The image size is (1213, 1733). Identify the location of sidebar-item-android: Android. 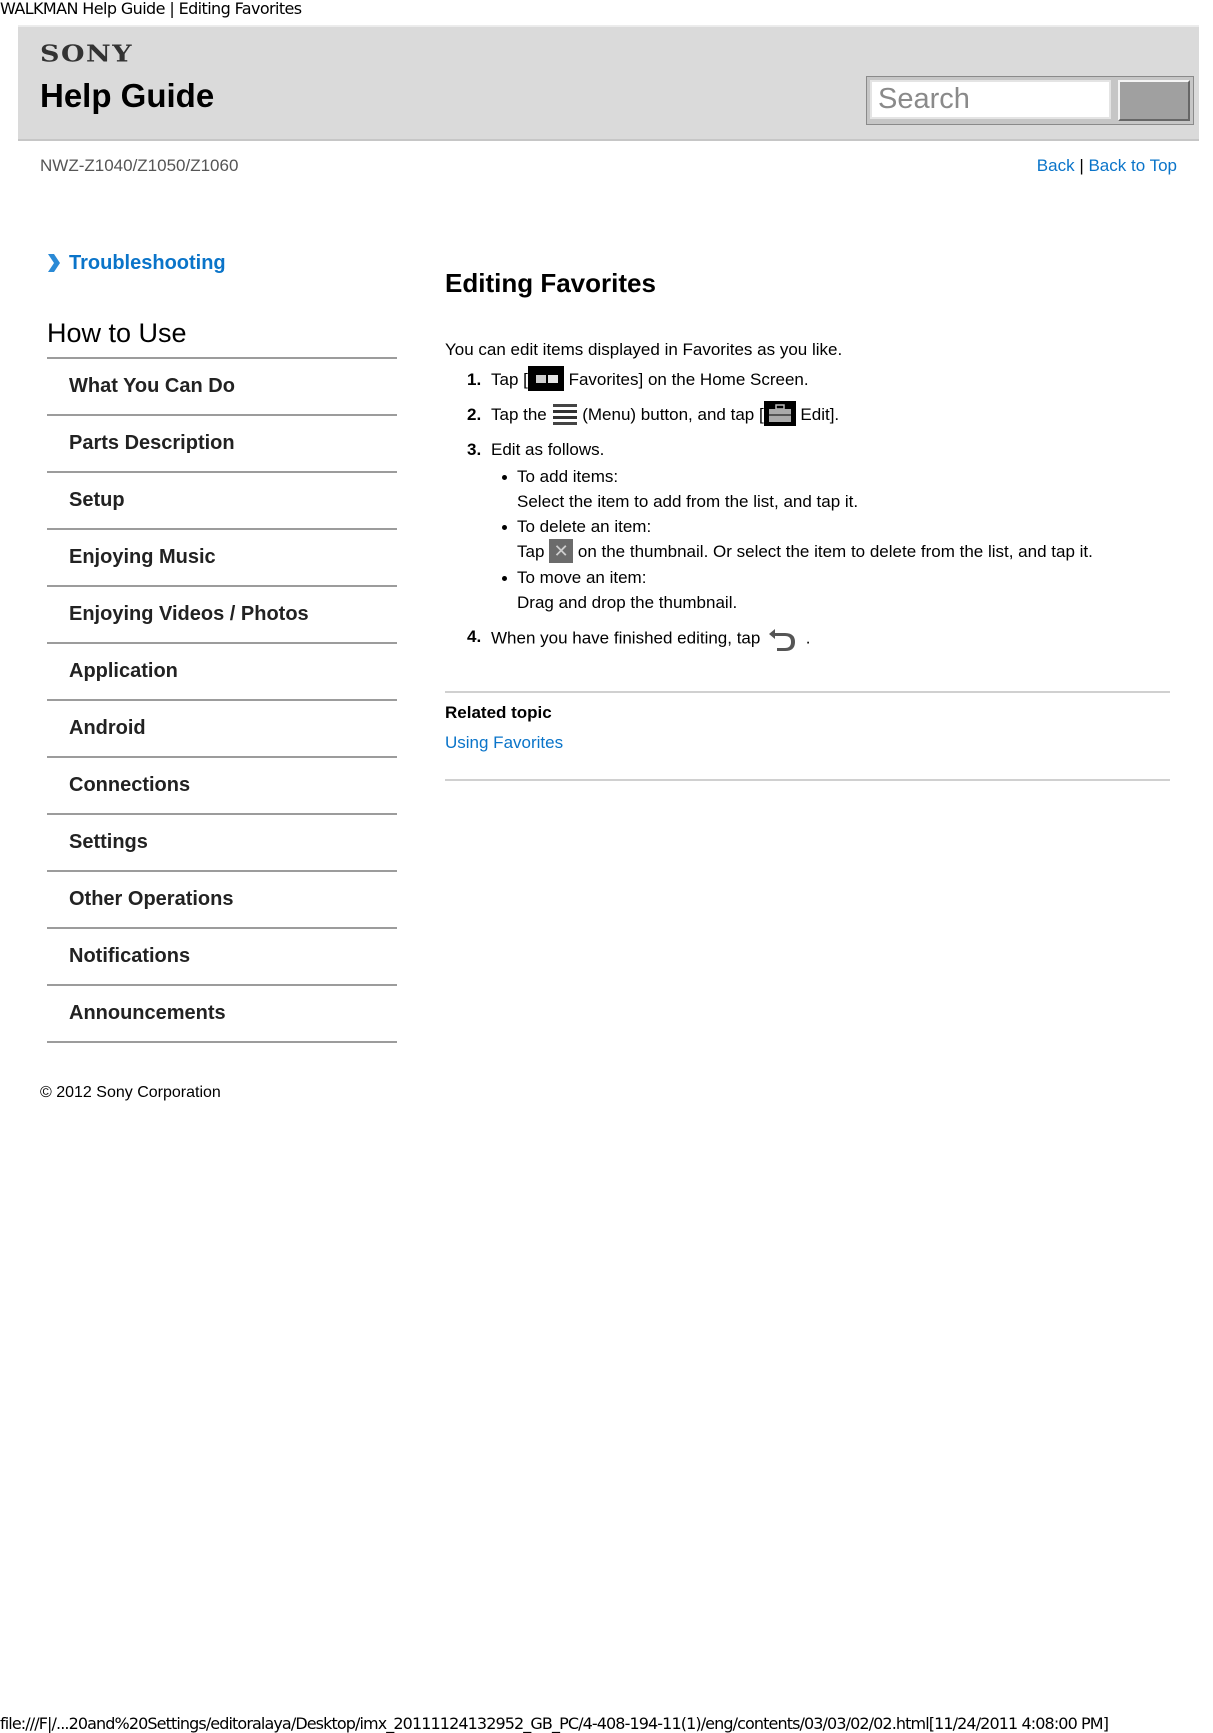
(222, 729).